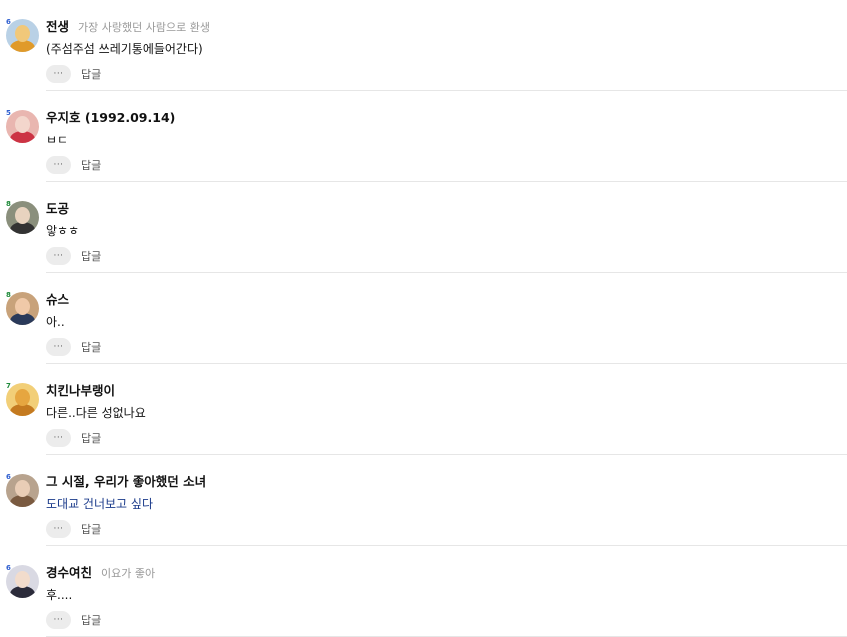 This screenshot has height=637, width=847. What do you see at coordinates (100, 571) in the screenshot?
I see `comment-header: 경수여친 이요가 좋아` at bounding box center [100, 571].